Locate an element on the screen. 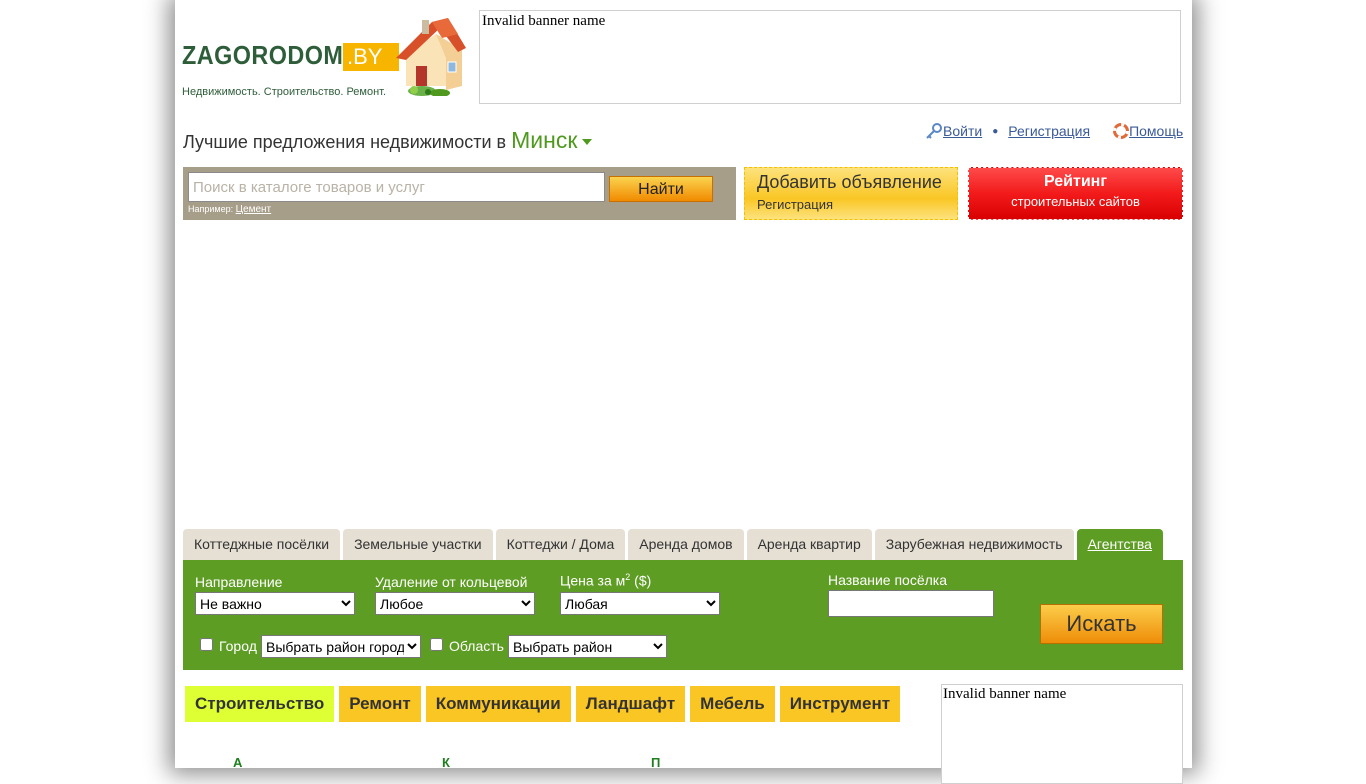 This screenshot has width=1366, height=784. settlement-input is located at coordinates (911, 603).